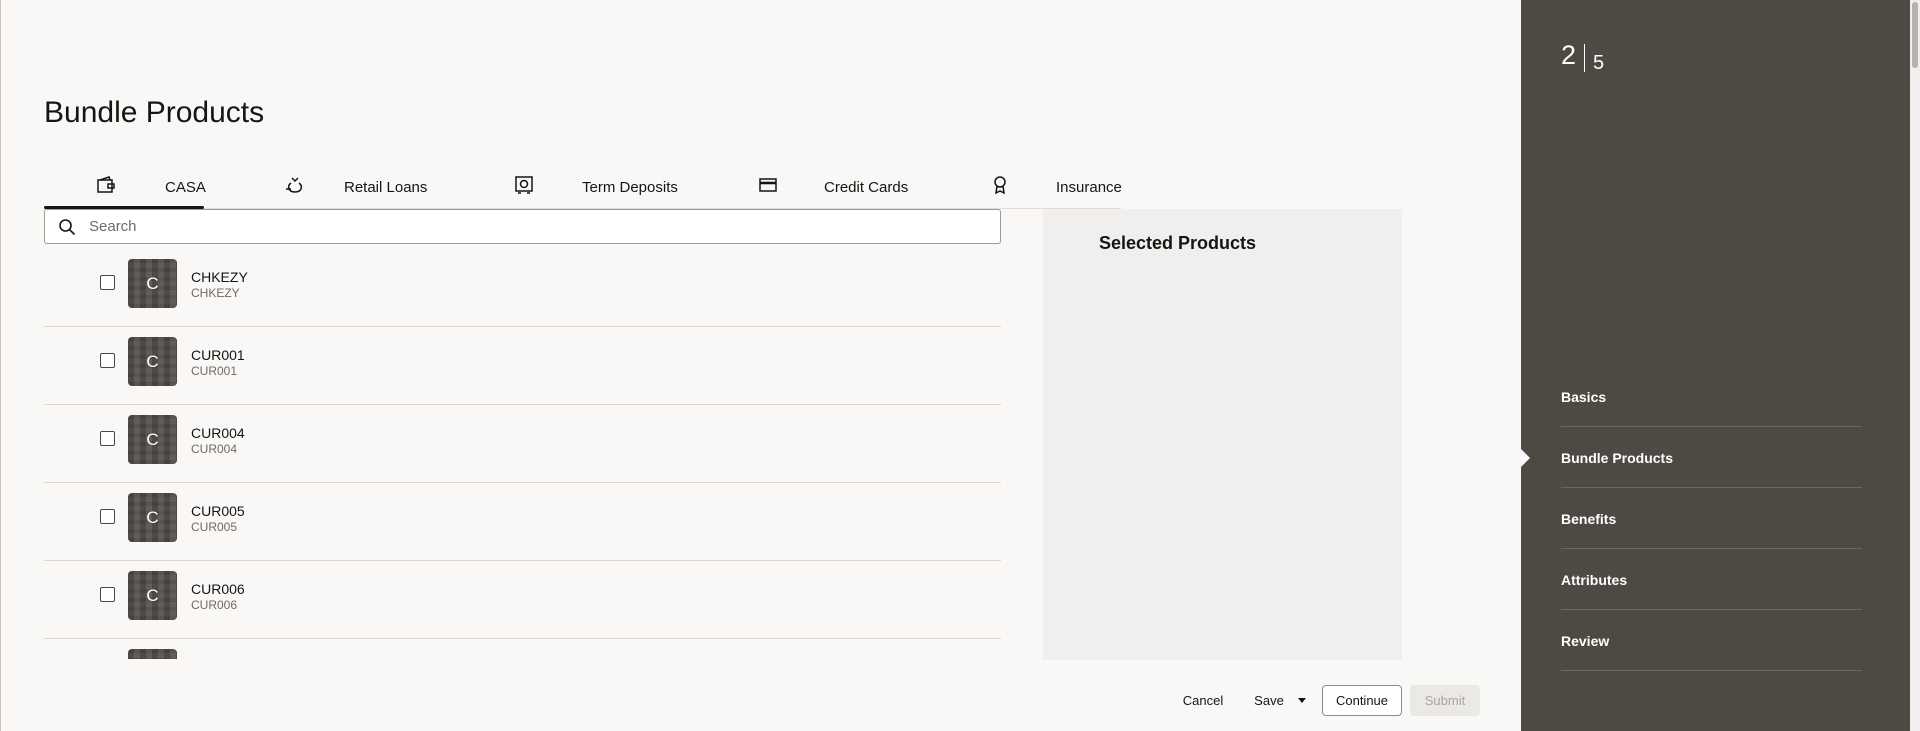  I want to click on current-step: 2, so click(1569, 55).